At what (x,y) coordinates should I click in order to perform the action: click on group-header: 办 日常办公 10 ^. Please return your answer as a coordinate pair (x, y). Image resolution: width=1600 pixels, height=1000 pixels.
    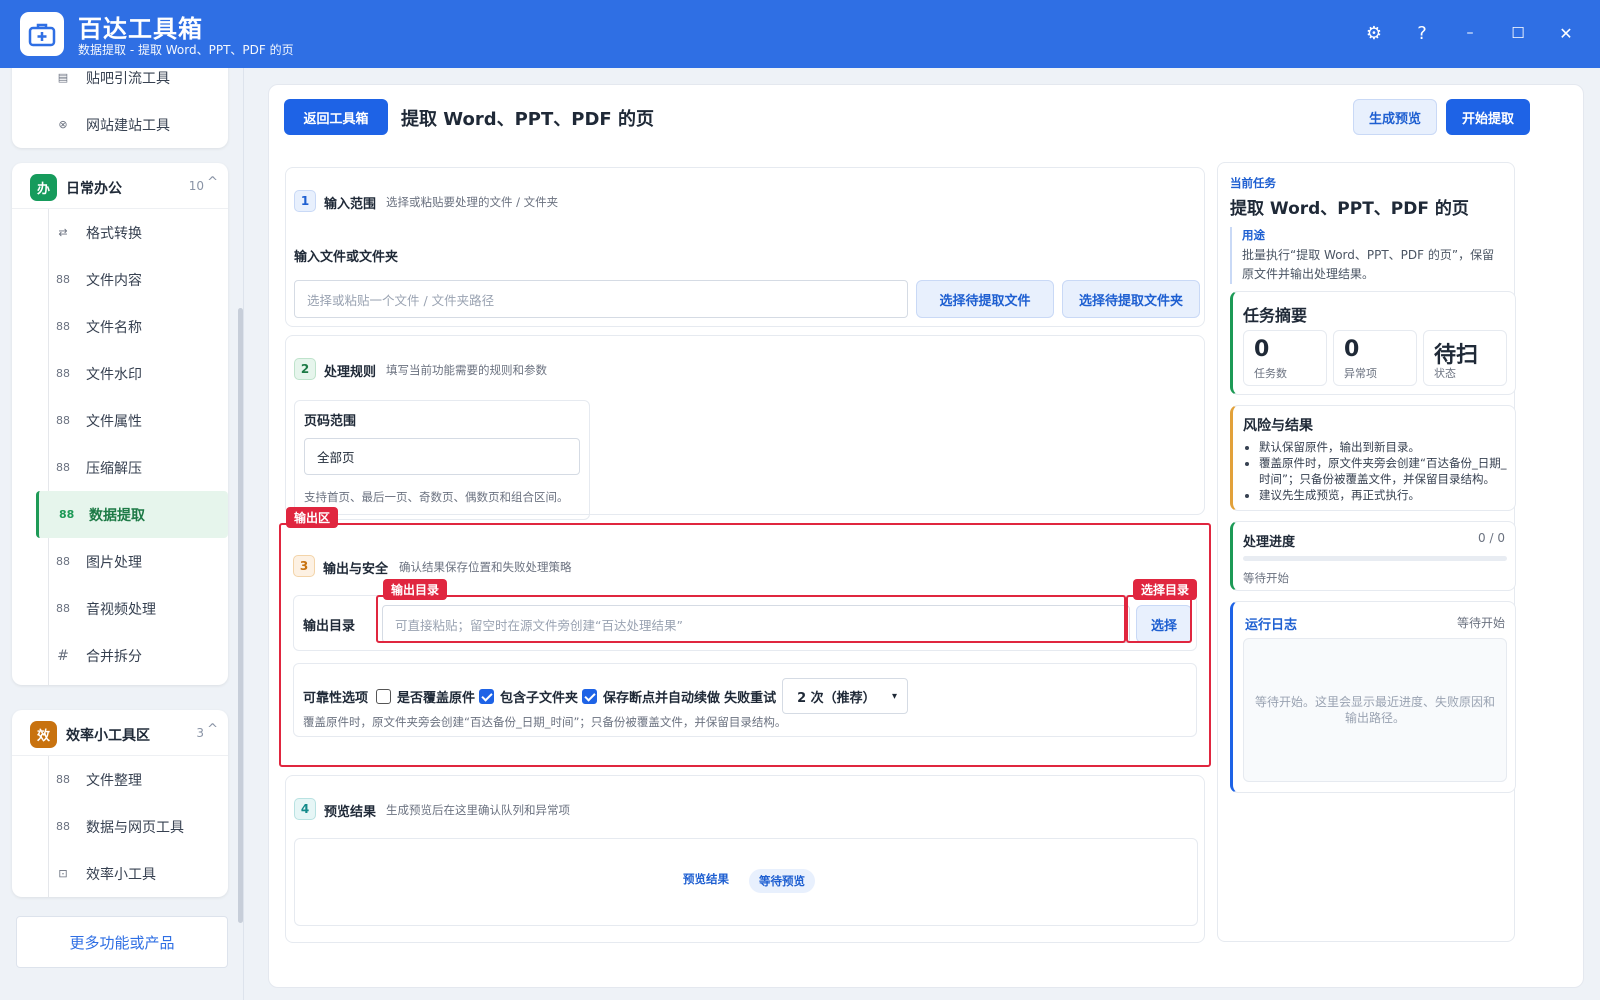
    Looking at the image, I should click on (120, 186).